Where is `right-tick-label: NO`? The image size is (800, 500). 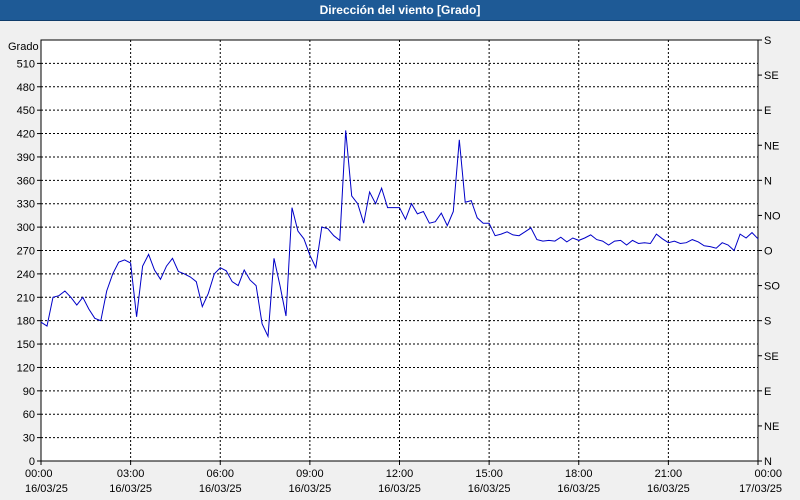
right-tick-label: NO is located at coordinates (772, 216).